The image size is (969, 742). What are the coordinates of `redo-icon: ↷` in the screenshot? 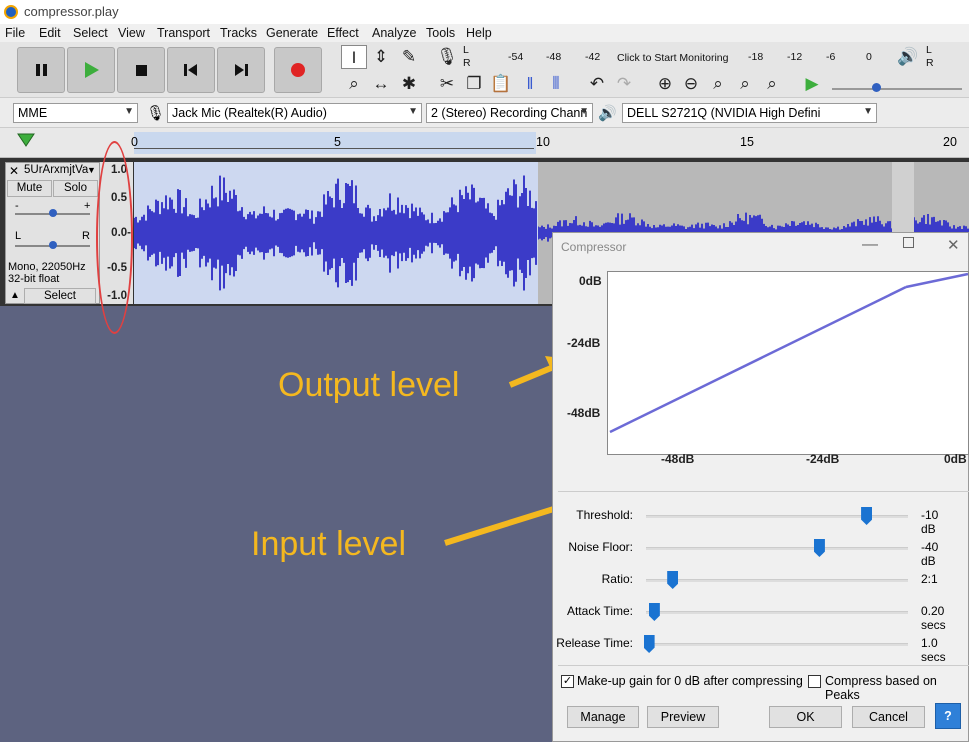 It's located at (624, 84).